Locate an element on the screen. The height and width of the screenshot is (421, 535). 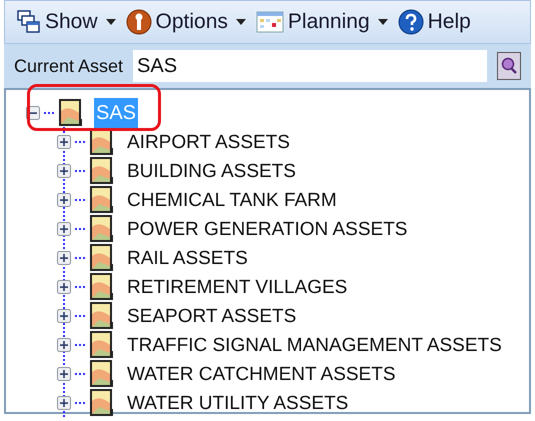
search-icon is located at coordinates (509, 66).